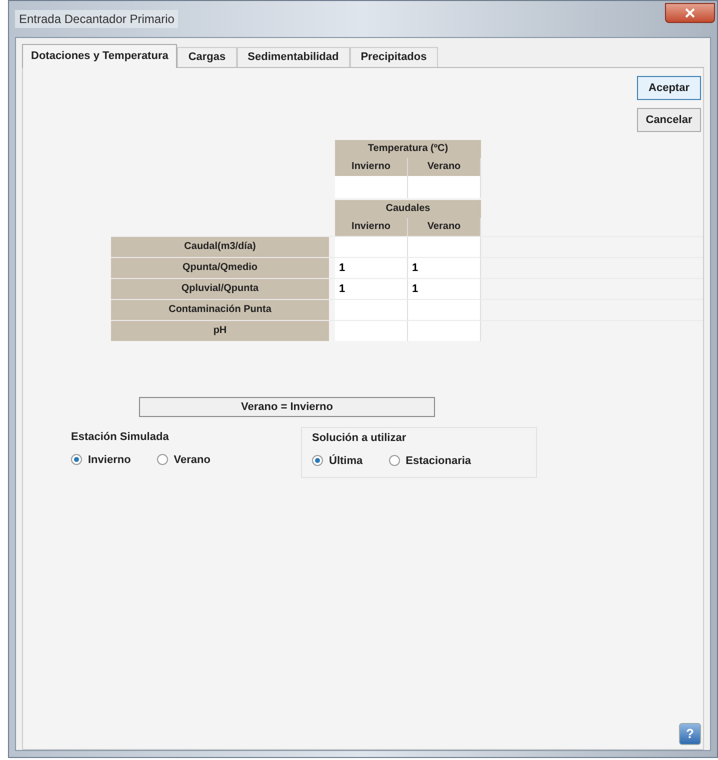  Describe the element at coordinates (100, 56) in the screenshot. I see `tab: Dotaciones y Temperatura` at that location.